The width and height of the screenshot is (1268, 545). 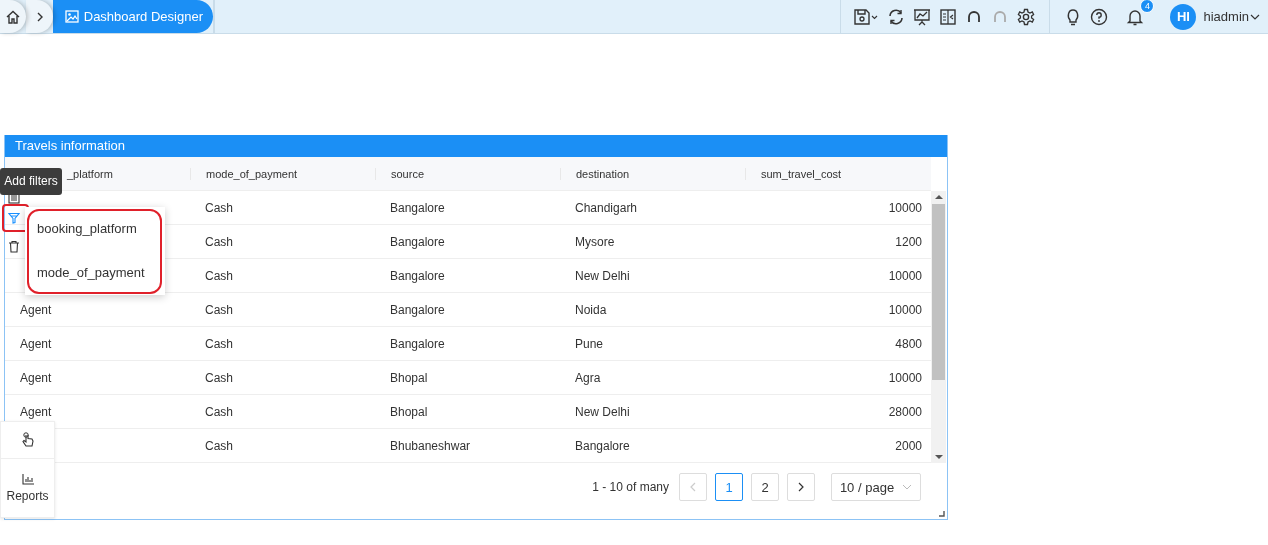 What do you see at coordinates (606, 207) in the screenshot?
I see `table-cell-text: Chandigarh` at bounding box center [606, 207].